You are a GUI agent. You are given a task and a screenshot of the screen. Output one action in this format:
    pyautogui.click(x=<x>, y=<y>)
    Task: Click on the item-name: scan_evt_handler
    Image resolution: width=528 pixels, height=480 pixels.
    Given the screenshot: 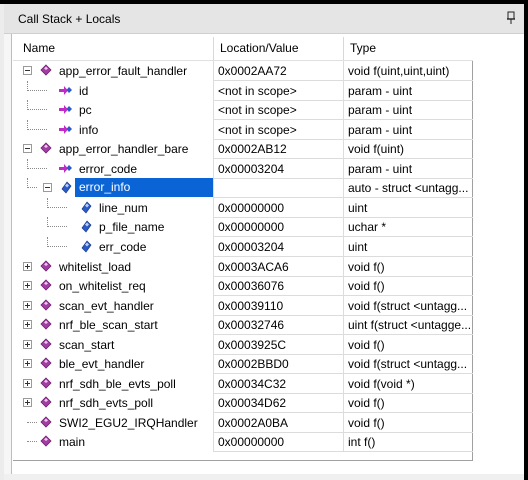 What is the action you would take?
    pyautogui.click(x=106, y=306)
    